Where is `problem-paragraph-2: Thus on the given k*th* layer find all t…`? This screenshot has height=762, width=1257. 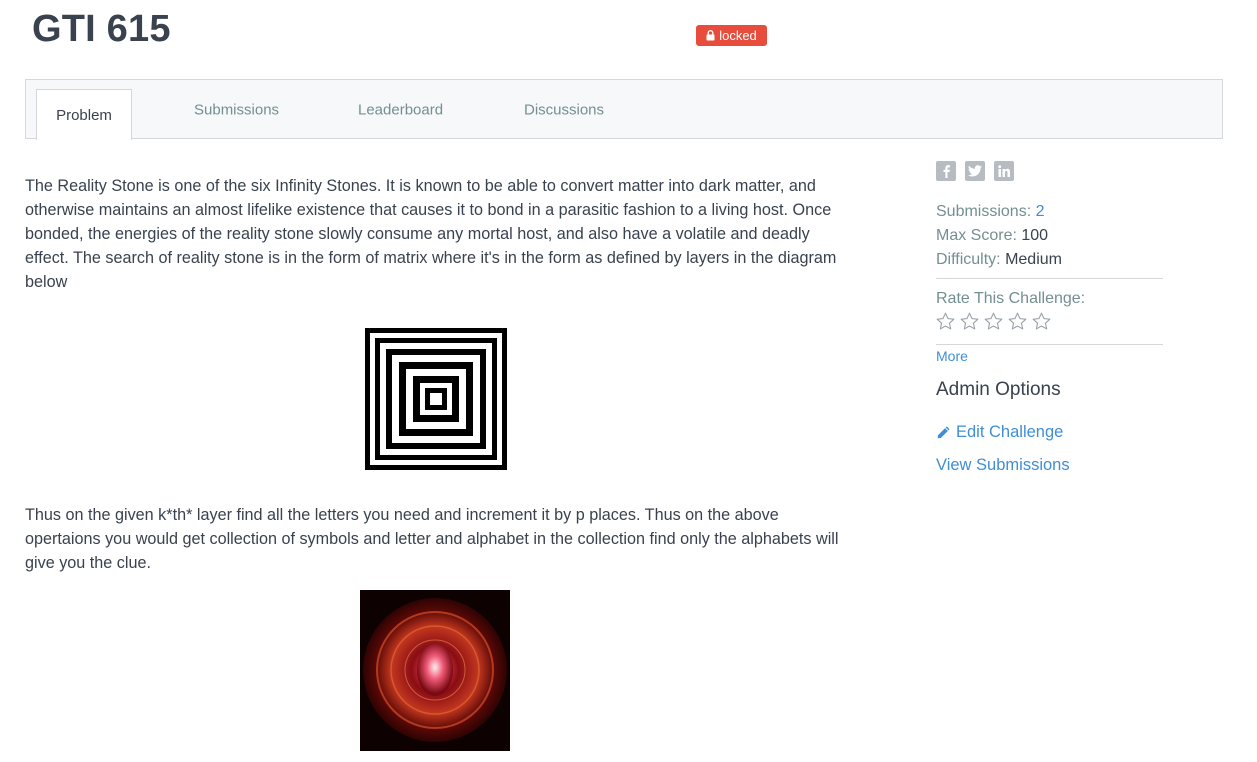
problem-paragraph-2: Thus on the given k*th* layer find all t… is located at coordinates (432, 539).